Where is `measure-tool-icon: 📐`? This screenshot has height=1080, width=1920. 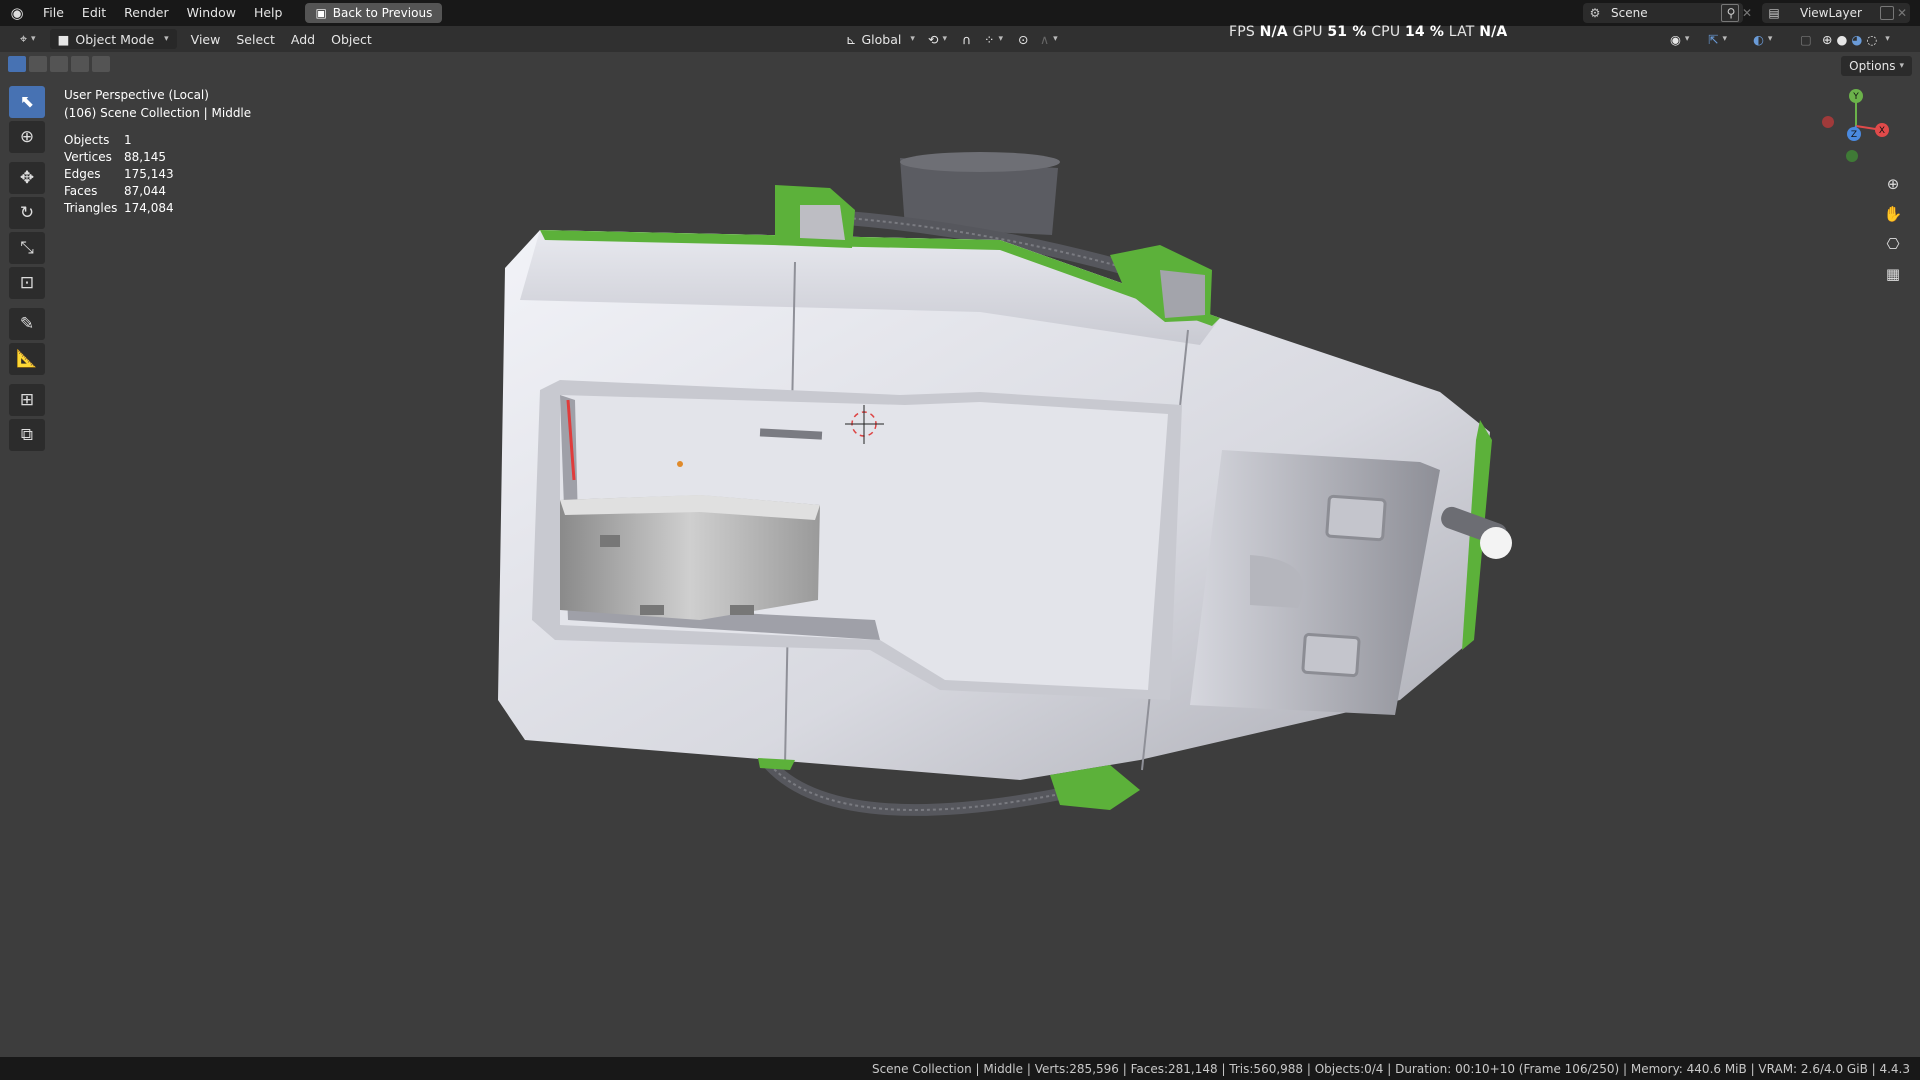
measure-tool-icon: 📐 is located at coordinates (27, 359).